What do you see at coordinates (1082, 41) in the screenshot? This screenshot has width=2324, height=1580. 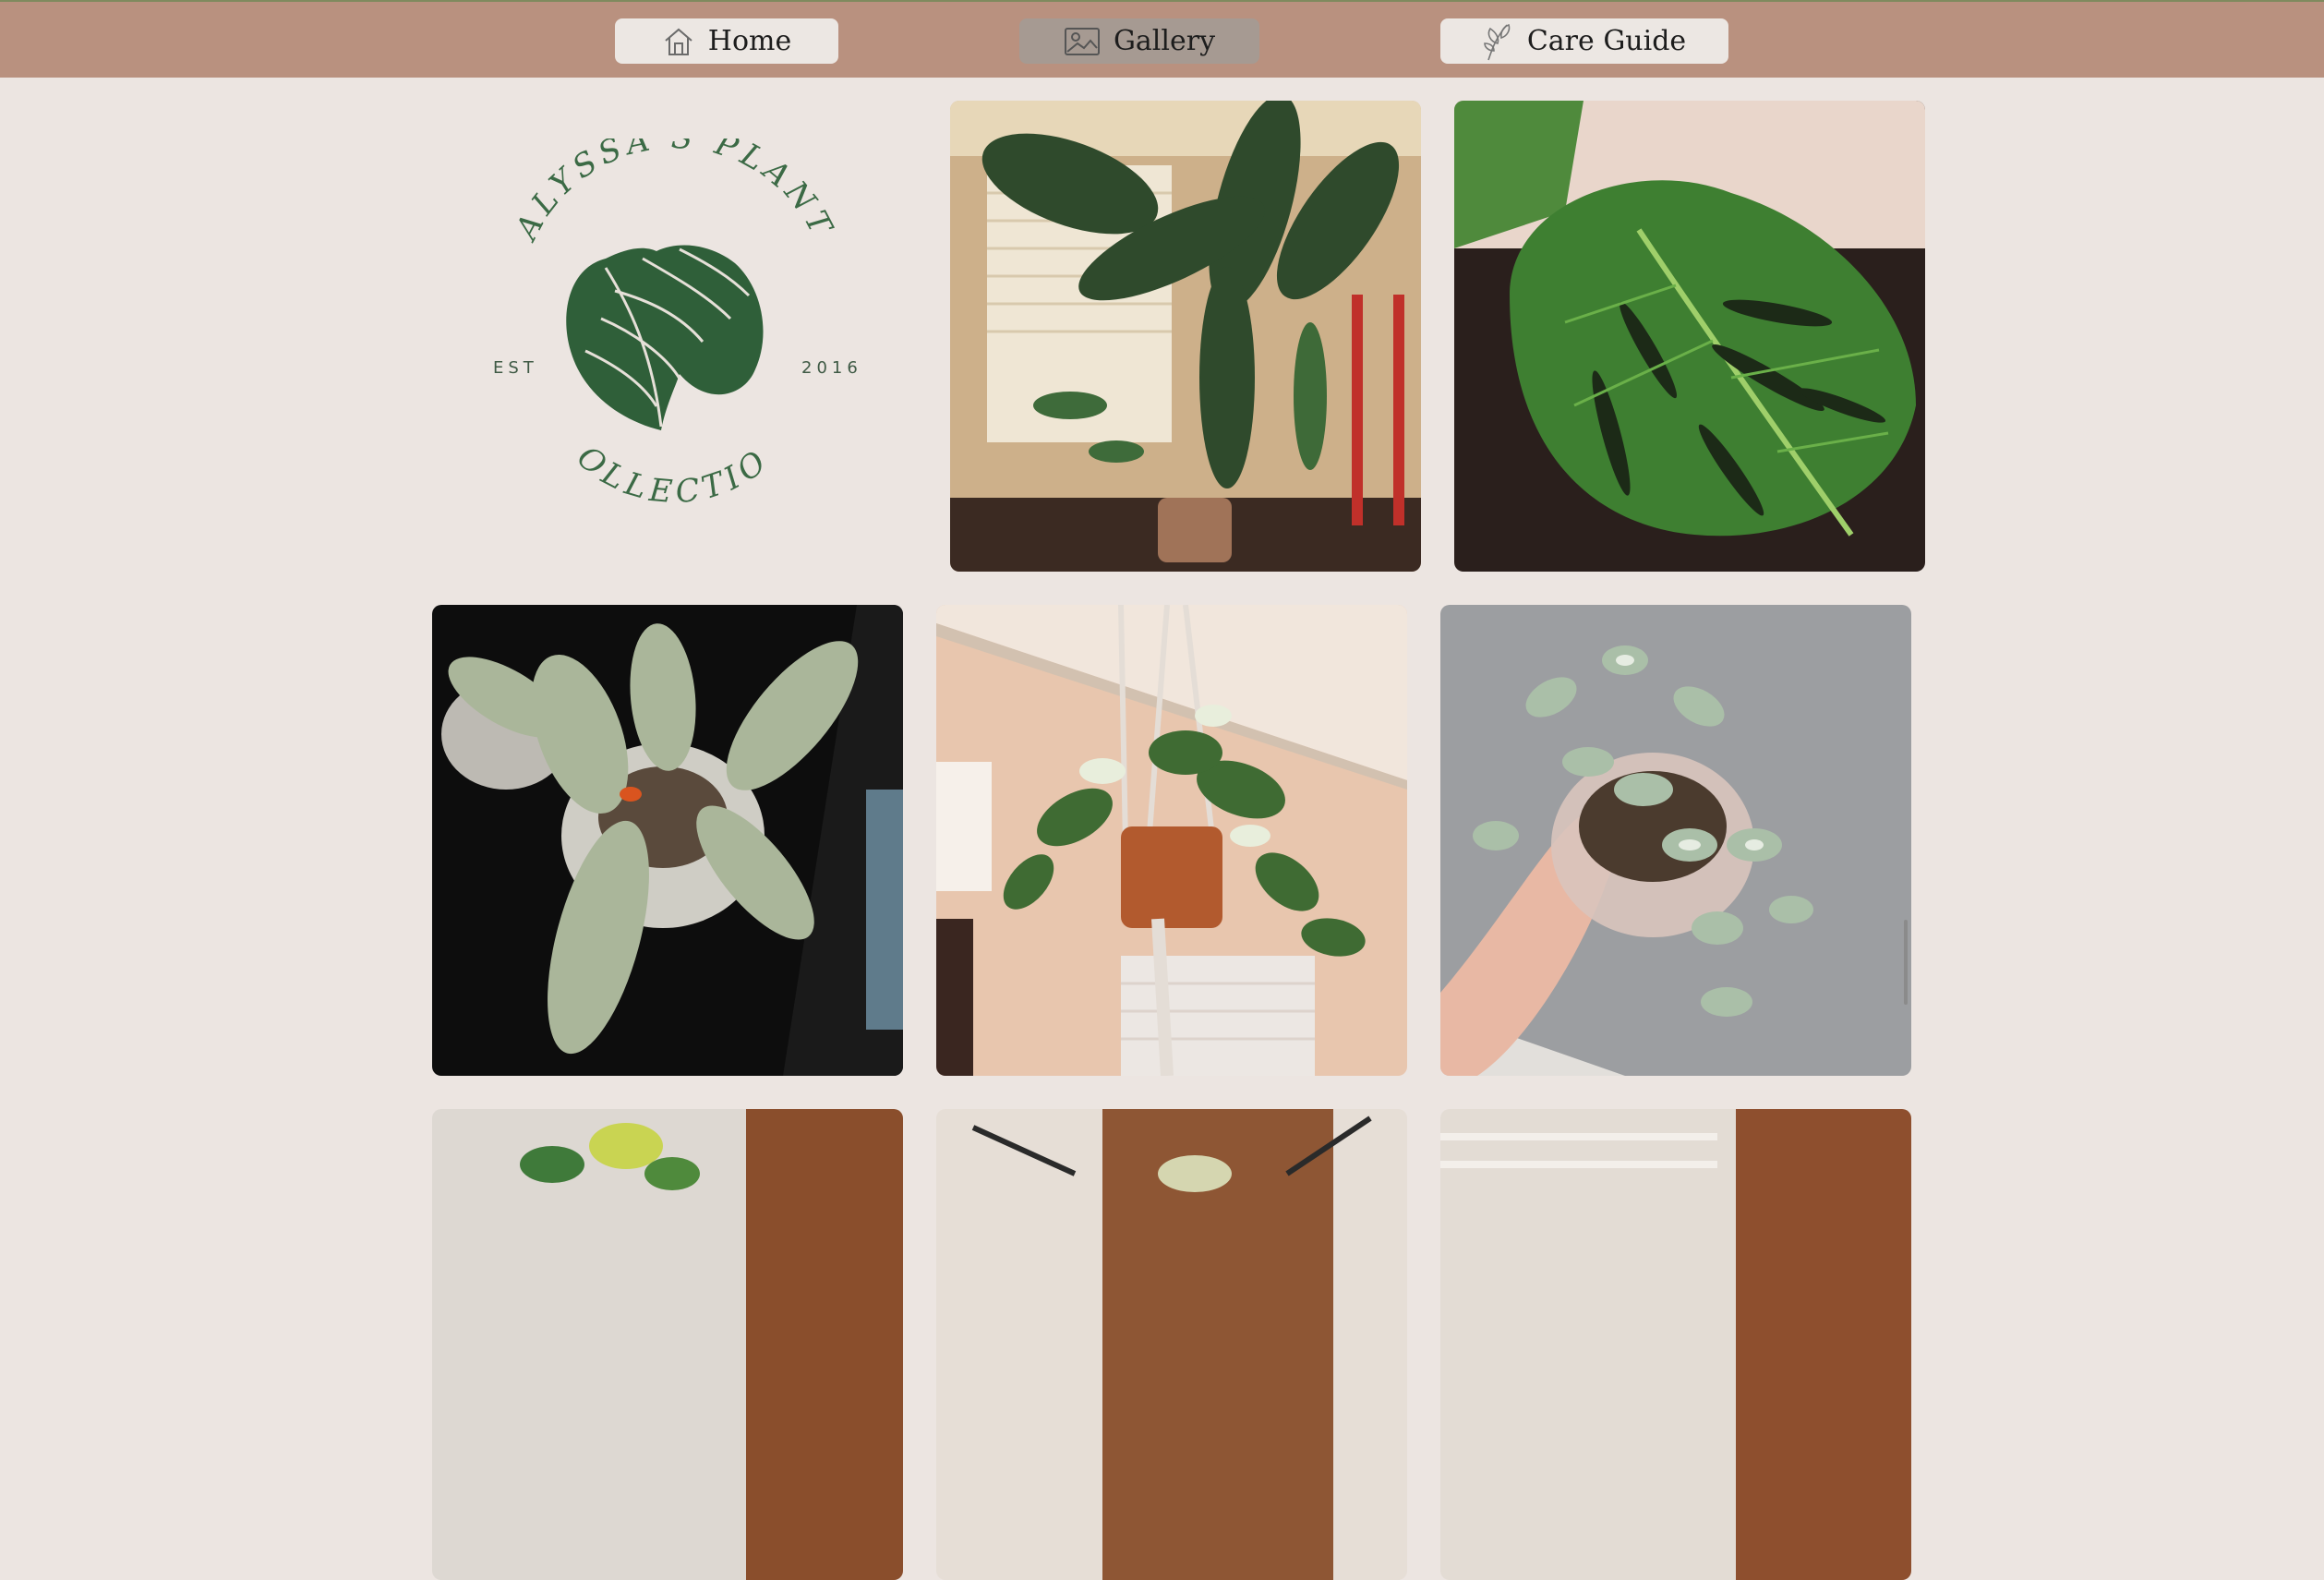 I see `picture-icon` at bounding box center [1082, 41].